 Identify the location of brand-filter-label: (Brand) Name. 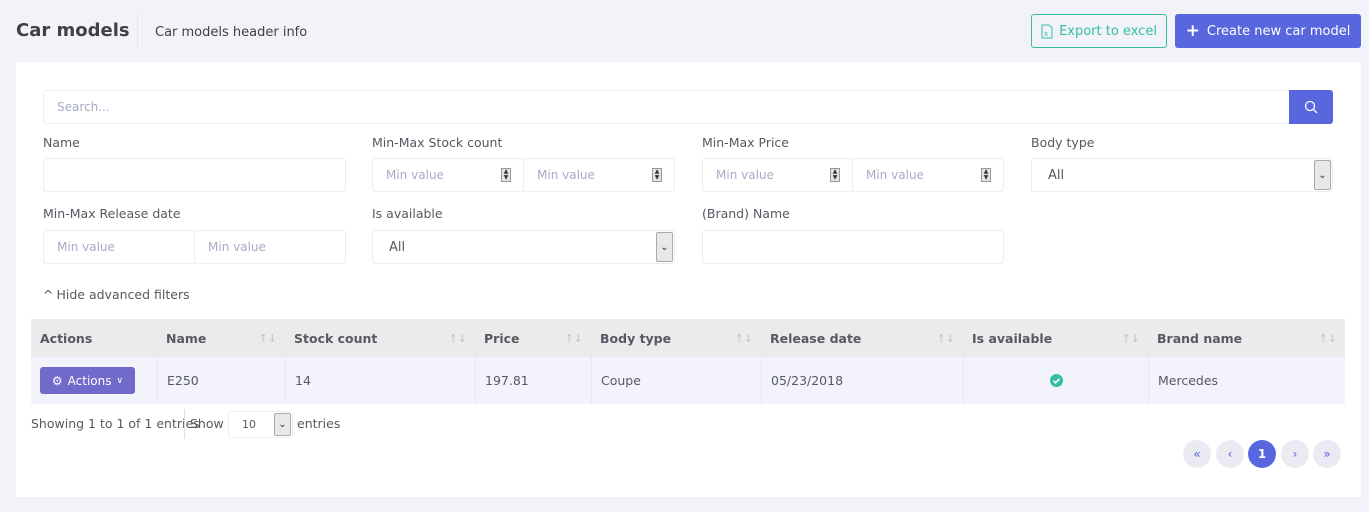
(746, 213).